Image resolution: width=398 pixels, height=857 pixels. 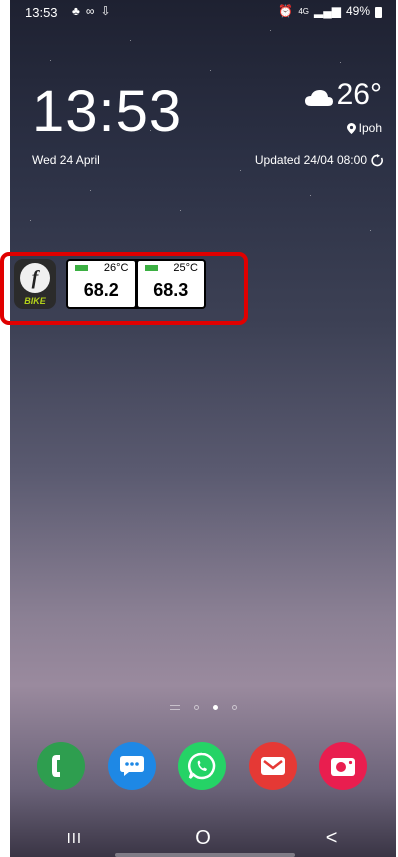 What do you see at coordinates (174, 707) in the screenshot?
I see `page-dot-menu` at bounding box center [174, 707].